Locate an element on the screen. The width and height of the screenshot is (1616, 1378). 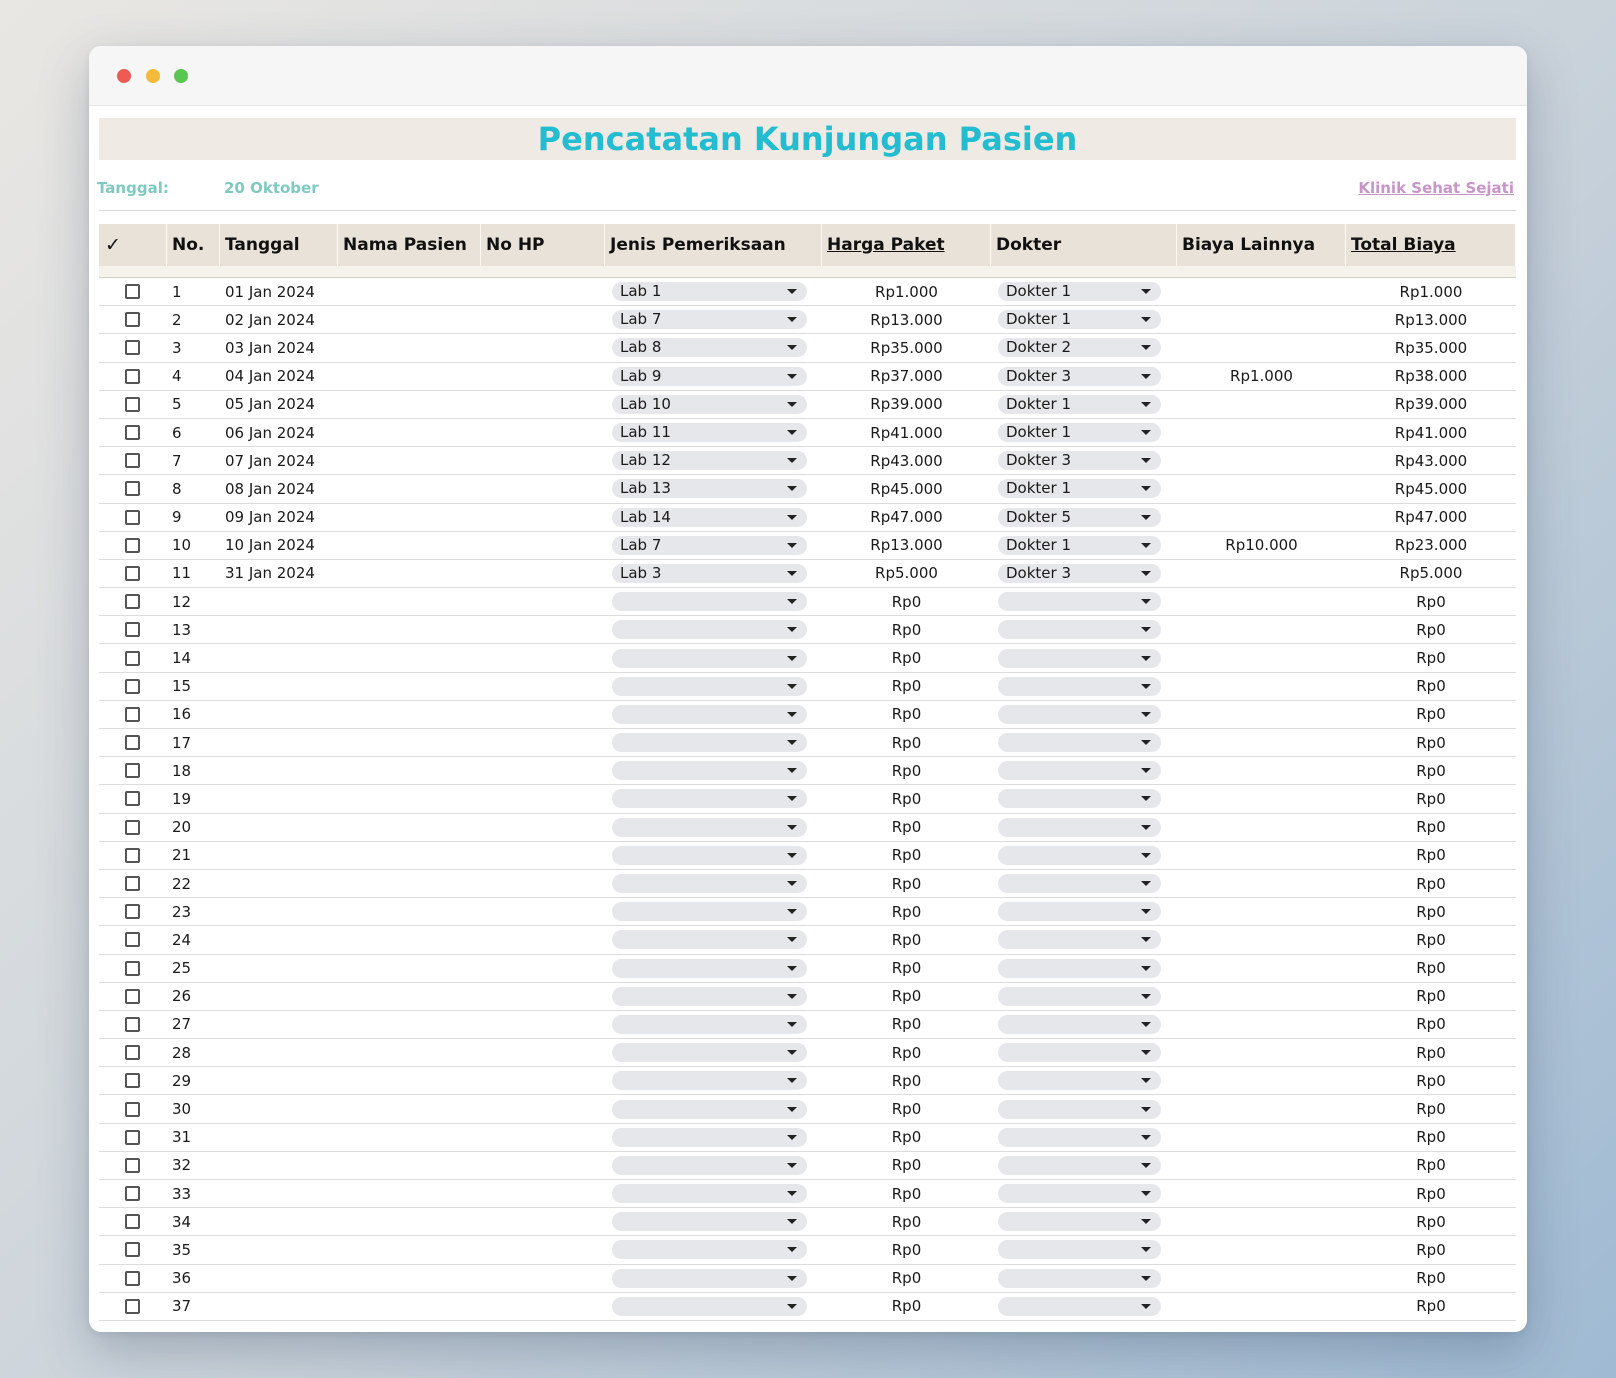
dokter-dropdown: Dokter 5 is located at coordinates (1079, 517).